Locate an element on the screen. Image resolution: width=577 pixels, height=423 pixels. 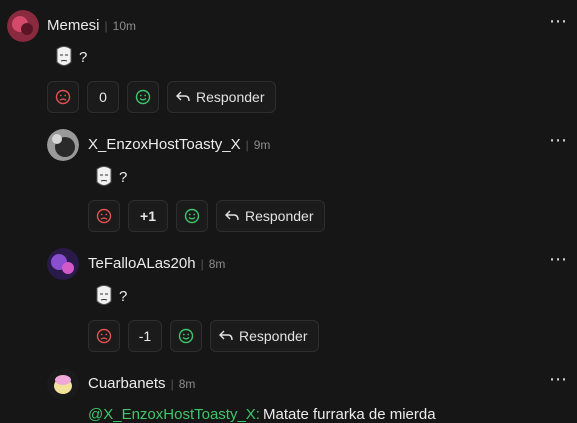
timestamp: 10m is located at coordinates (124, 26).